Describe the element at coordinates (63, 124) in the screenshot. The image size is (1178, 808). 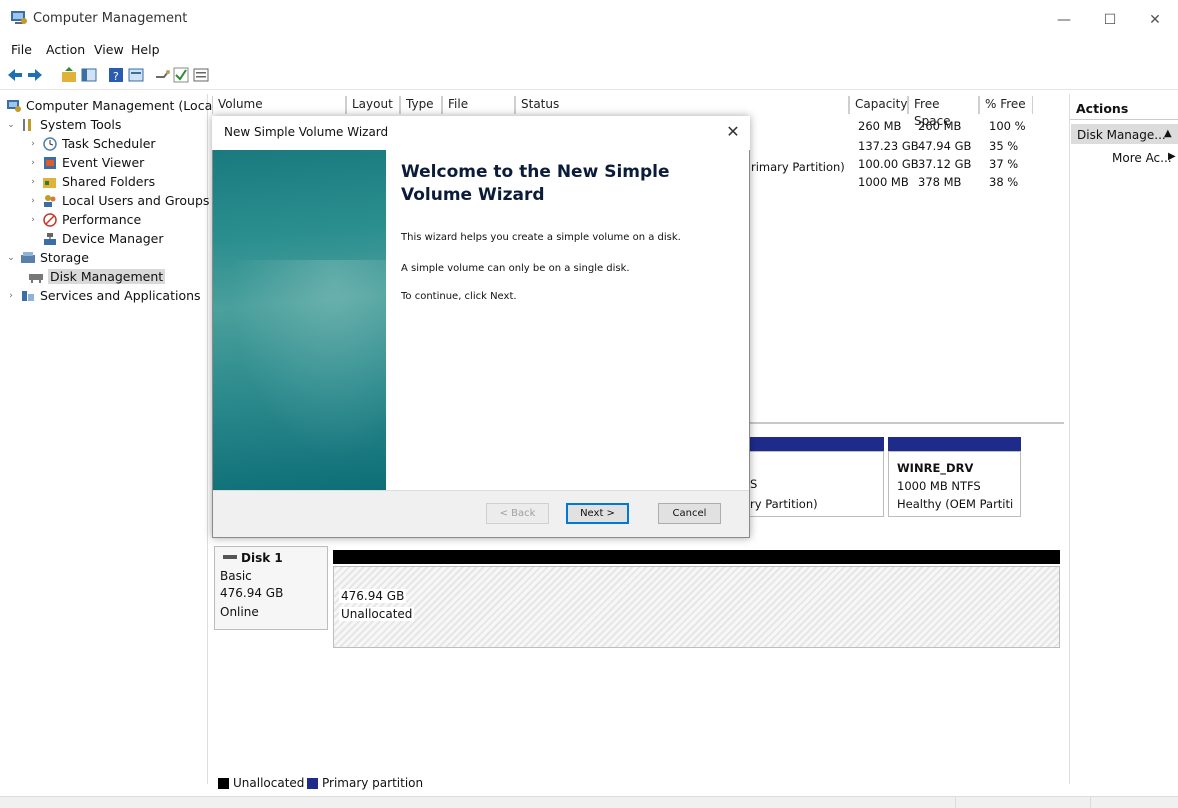
I see `tree-item-system-tools: ⌄ System Tools` at that location.